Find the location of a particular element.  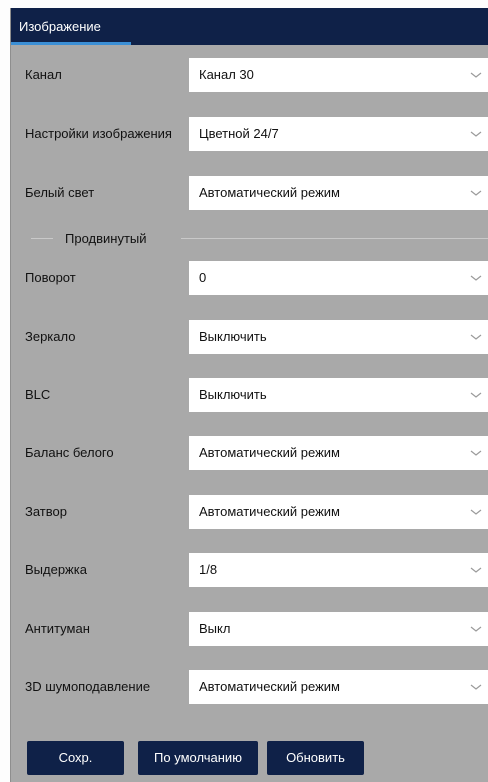

shutter-row: Затвор Автоматический режим is located at coordinates (249, 512).